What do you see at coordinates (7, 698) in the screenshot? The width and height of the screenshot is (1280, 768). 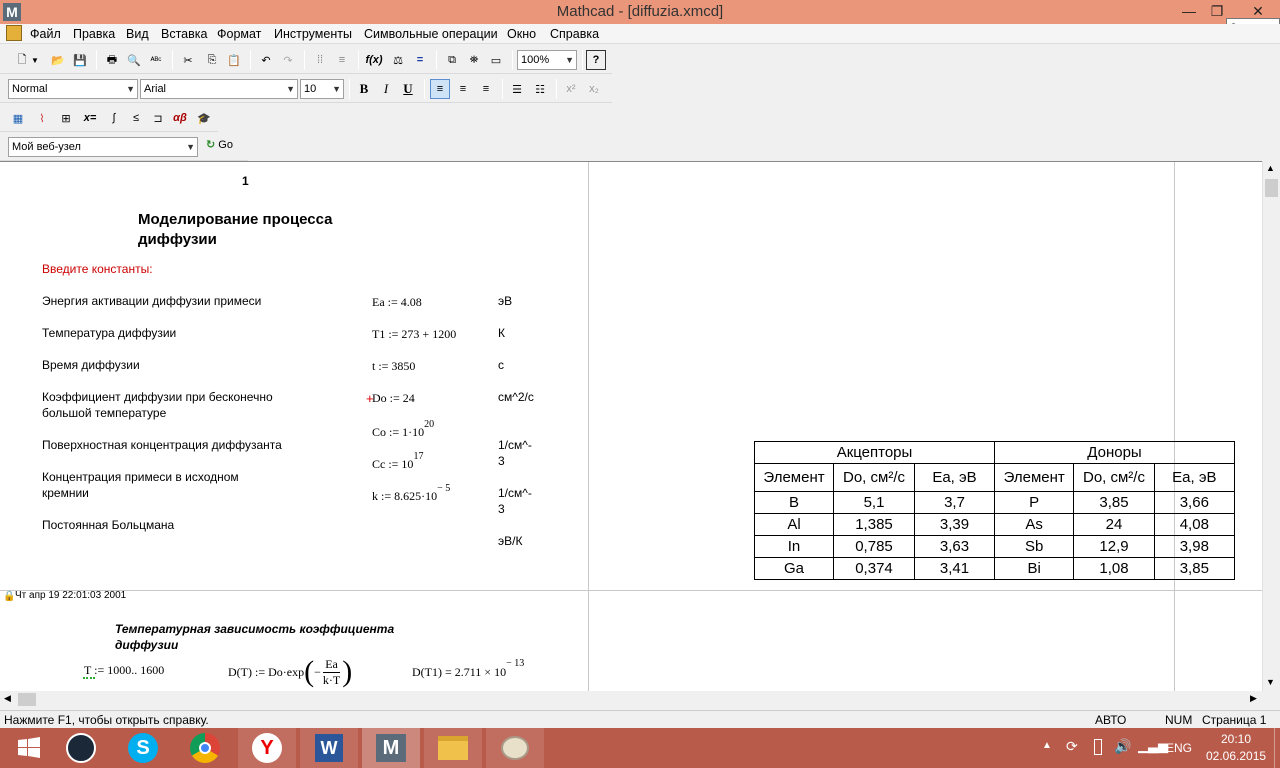 I see `scroll-left-icon: ◀` at bounding box center [7, 698].